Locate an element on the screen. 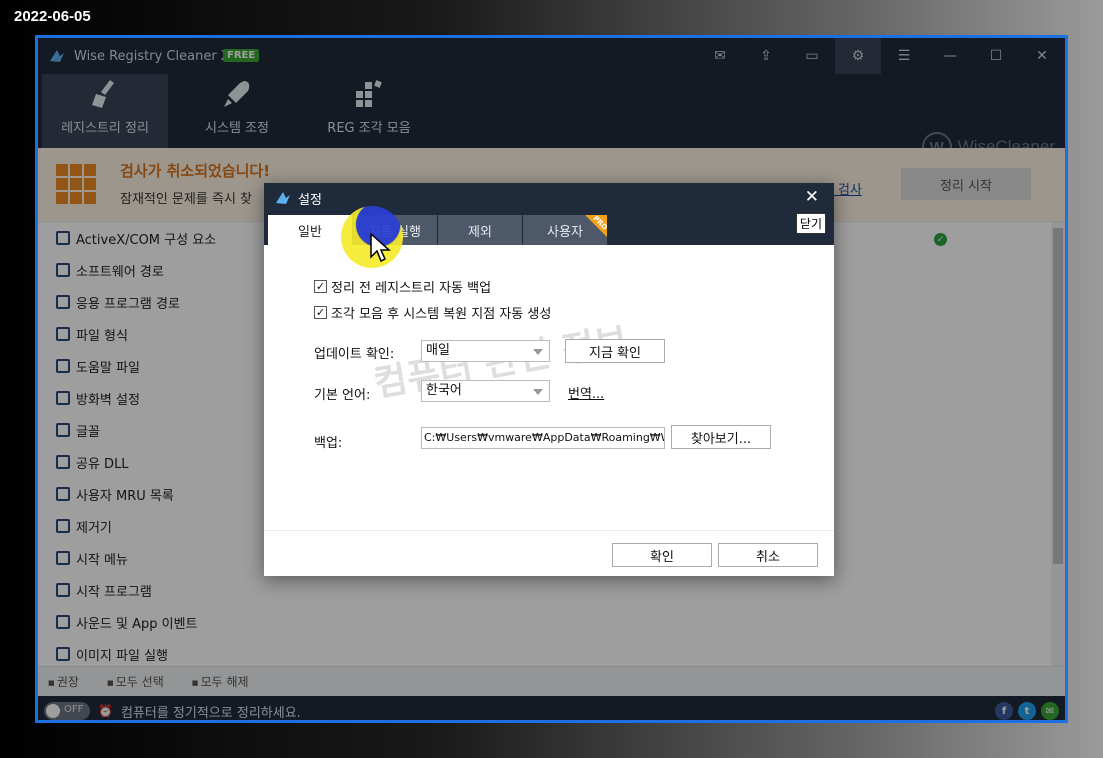 The width and height of the screenshot is (1103, 758). backup-label: 백업: is located at coordinates (328, 443).